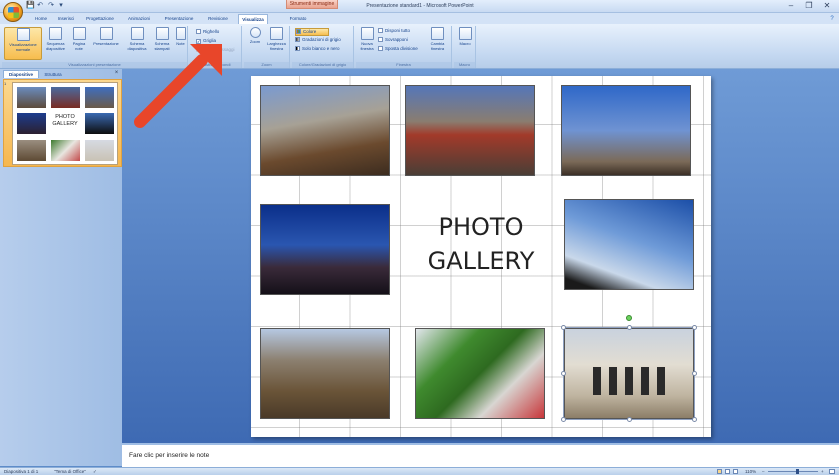 The width and height of the screenshot is (839, 475). I want to click on customize-qat-icon: ▾, so click(61, 6).